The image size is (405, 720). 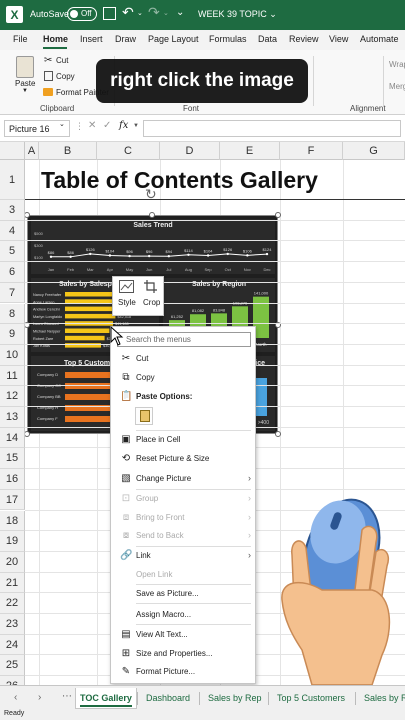 What do you see at coordinates (55, 39) in the screenshot?
I see `tab-home: Home` at bounding box center [55, 39].